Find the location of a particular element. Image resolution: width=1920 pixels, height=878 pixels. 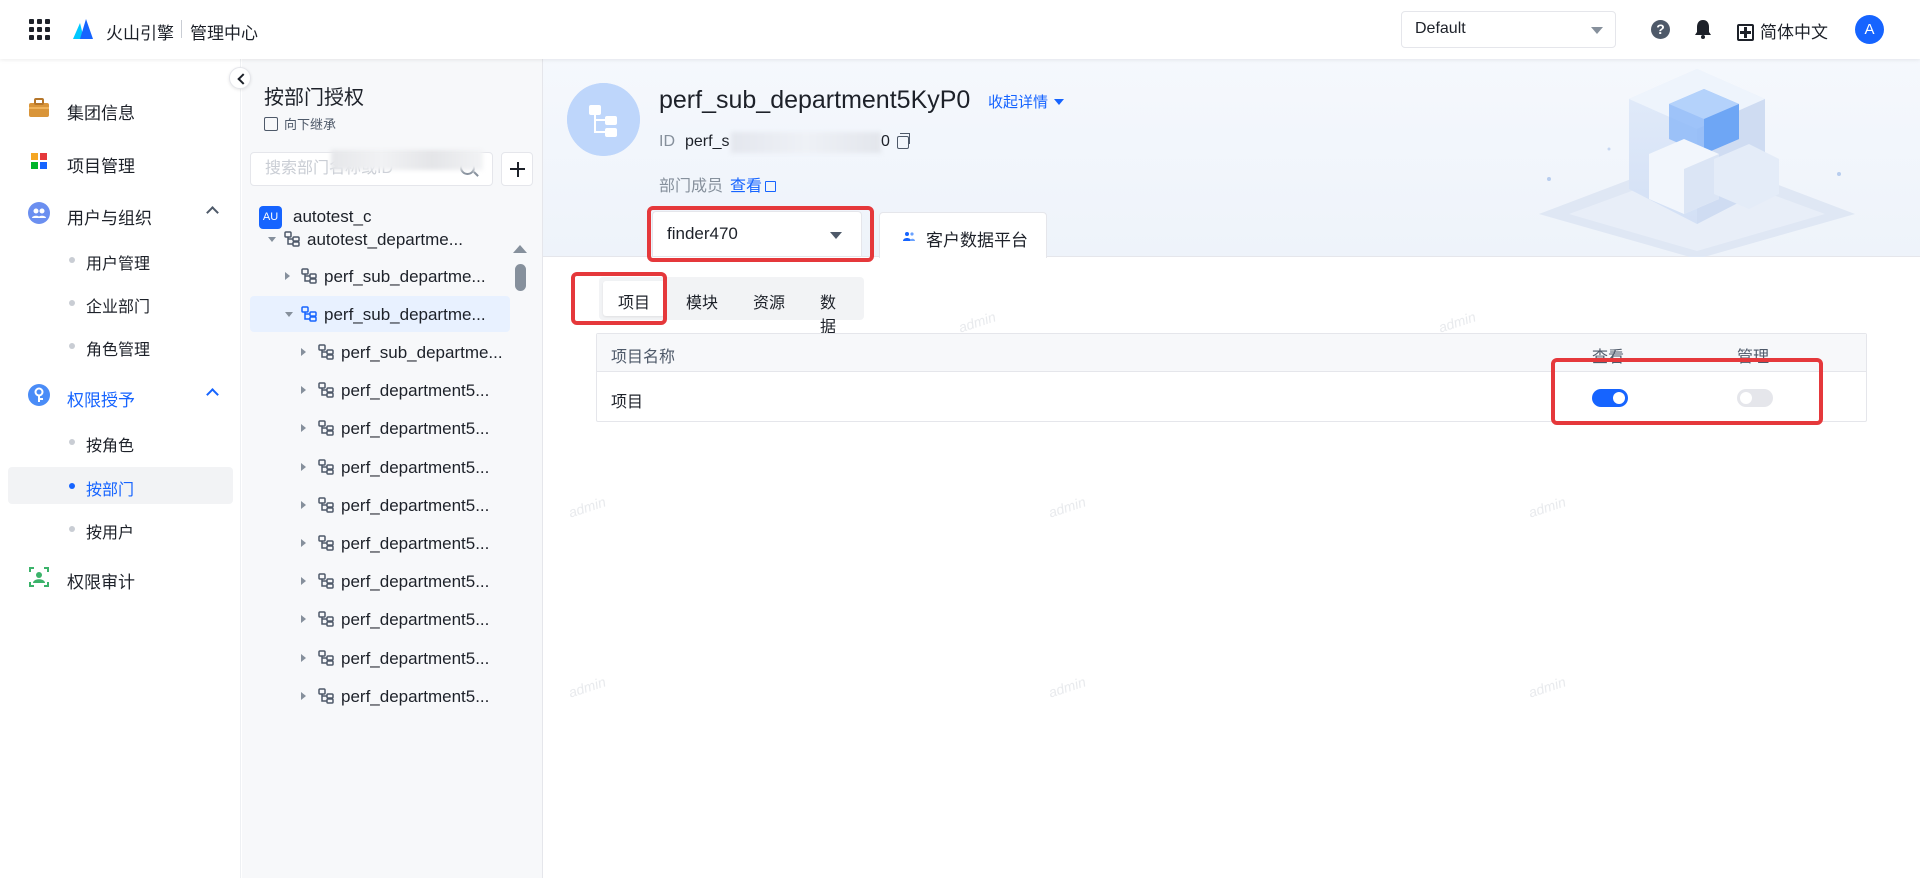

user-avatar: A is located at coordinates (1869, 29).